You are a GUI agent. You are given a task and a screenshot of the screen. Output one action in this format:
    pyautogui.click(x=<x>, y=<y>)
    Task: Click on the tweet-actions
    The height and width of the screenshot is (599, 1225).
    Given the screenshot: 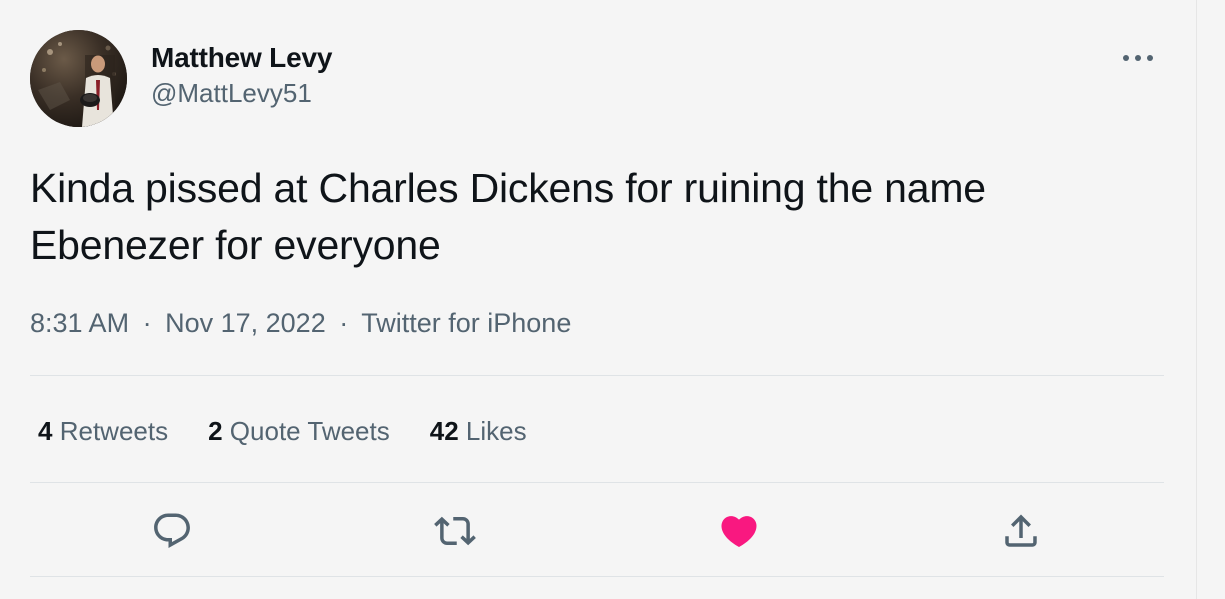 What is the action you would take?
    pyautogui.click(x=597, y=531)
    